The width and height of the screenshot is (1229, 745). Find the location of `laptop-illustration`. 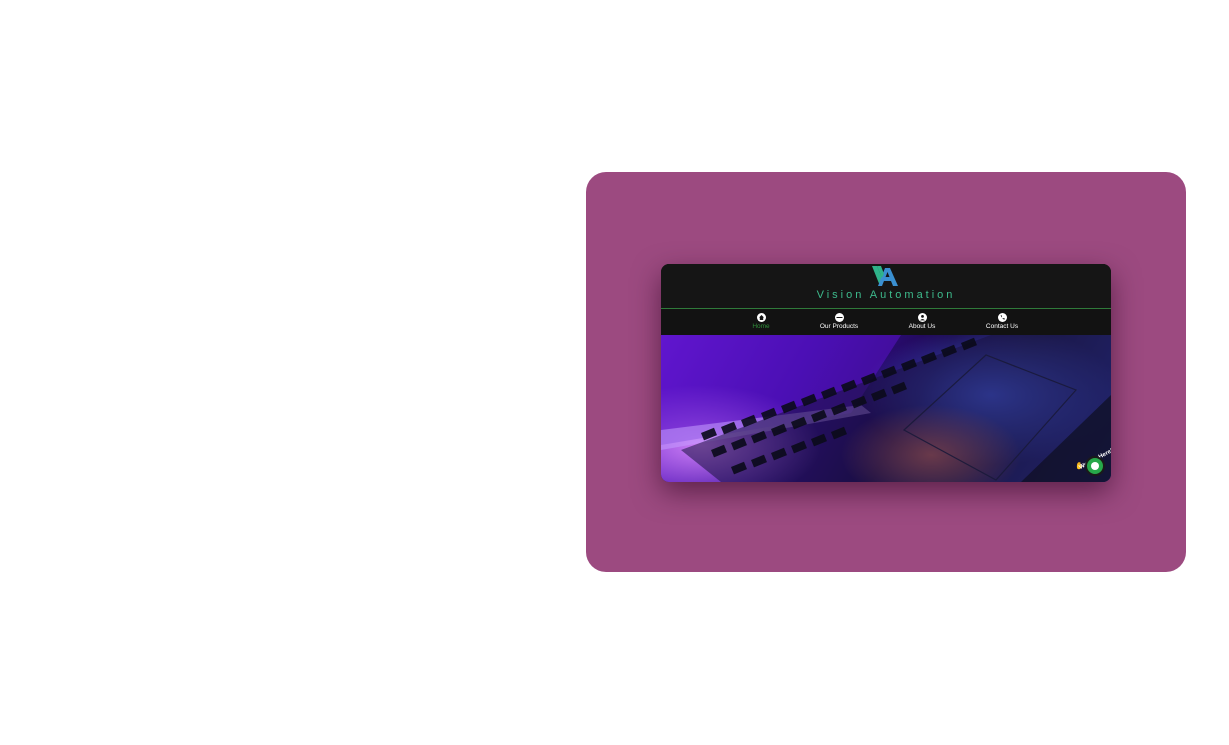

laptop-illustration is located at coordinates (886, 408).